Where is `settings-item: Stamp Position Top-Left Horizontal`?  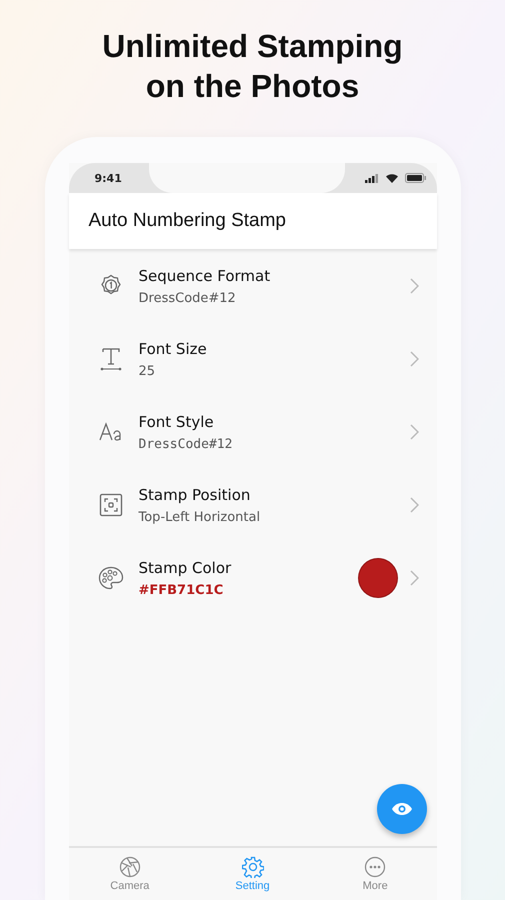
settings-item: Stamp Position Top-Left Horizontal is located at coordinates (252, 504).